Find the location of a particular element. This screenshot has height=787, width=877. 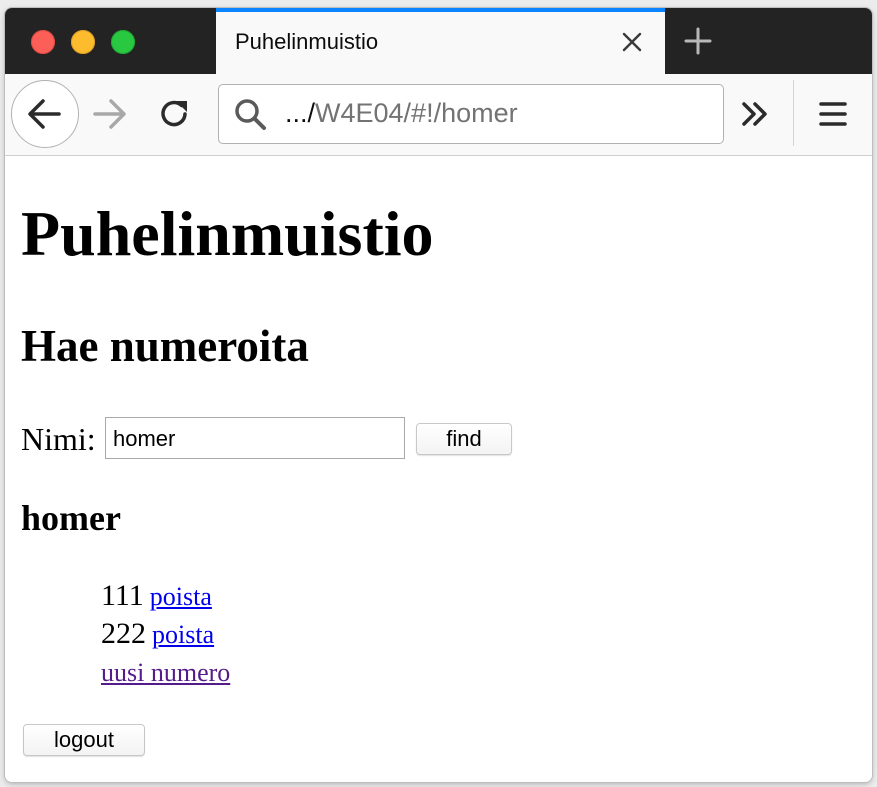

url-prefix: .../ is located at coordinates (300, 113).